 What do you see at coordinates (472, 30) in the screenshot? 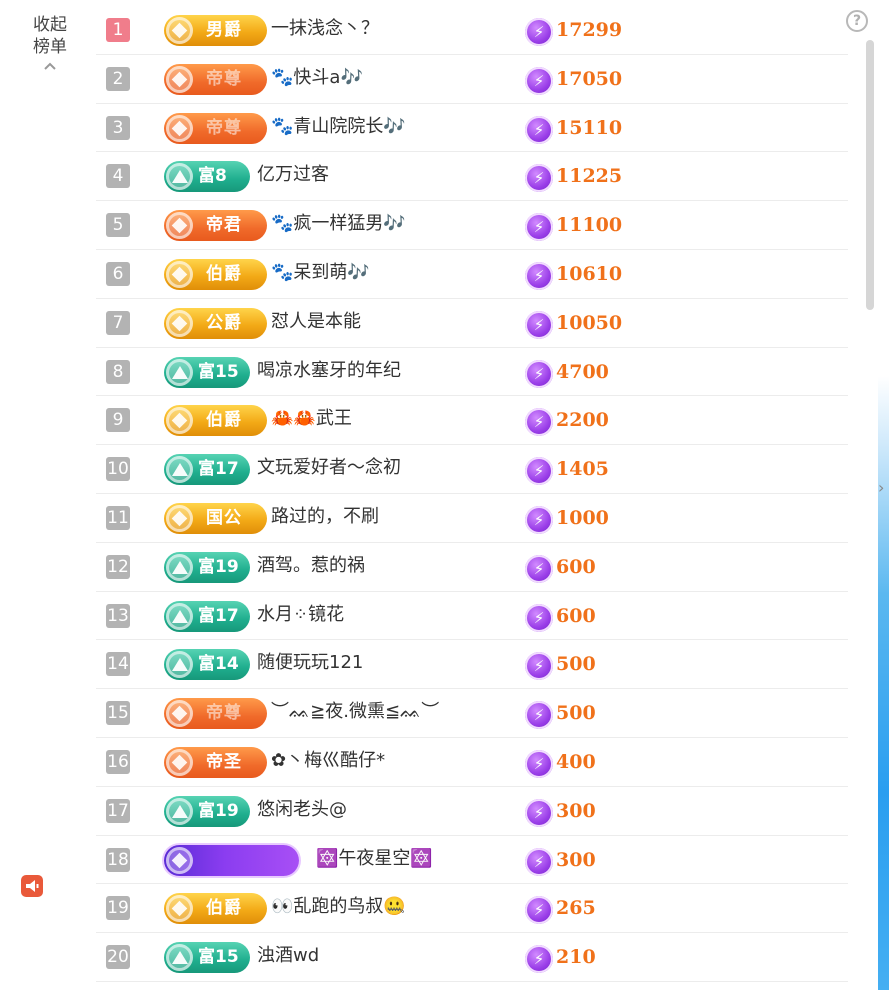
I see `ranking-row: 1 男爵 一抹浅念丶？ 17299` at bounding box center [472, 30].